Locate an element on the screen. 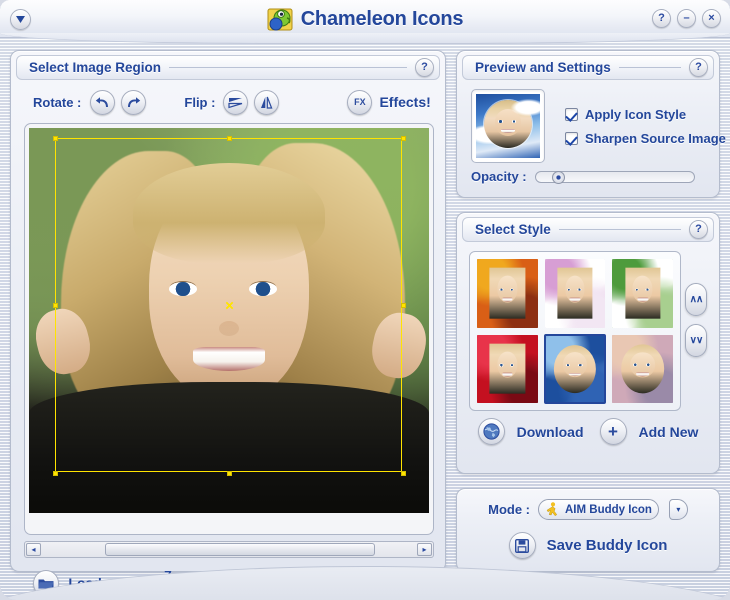 The image size is (730, 600). save-buddy-icon-button is located at coordinates (522, 545).